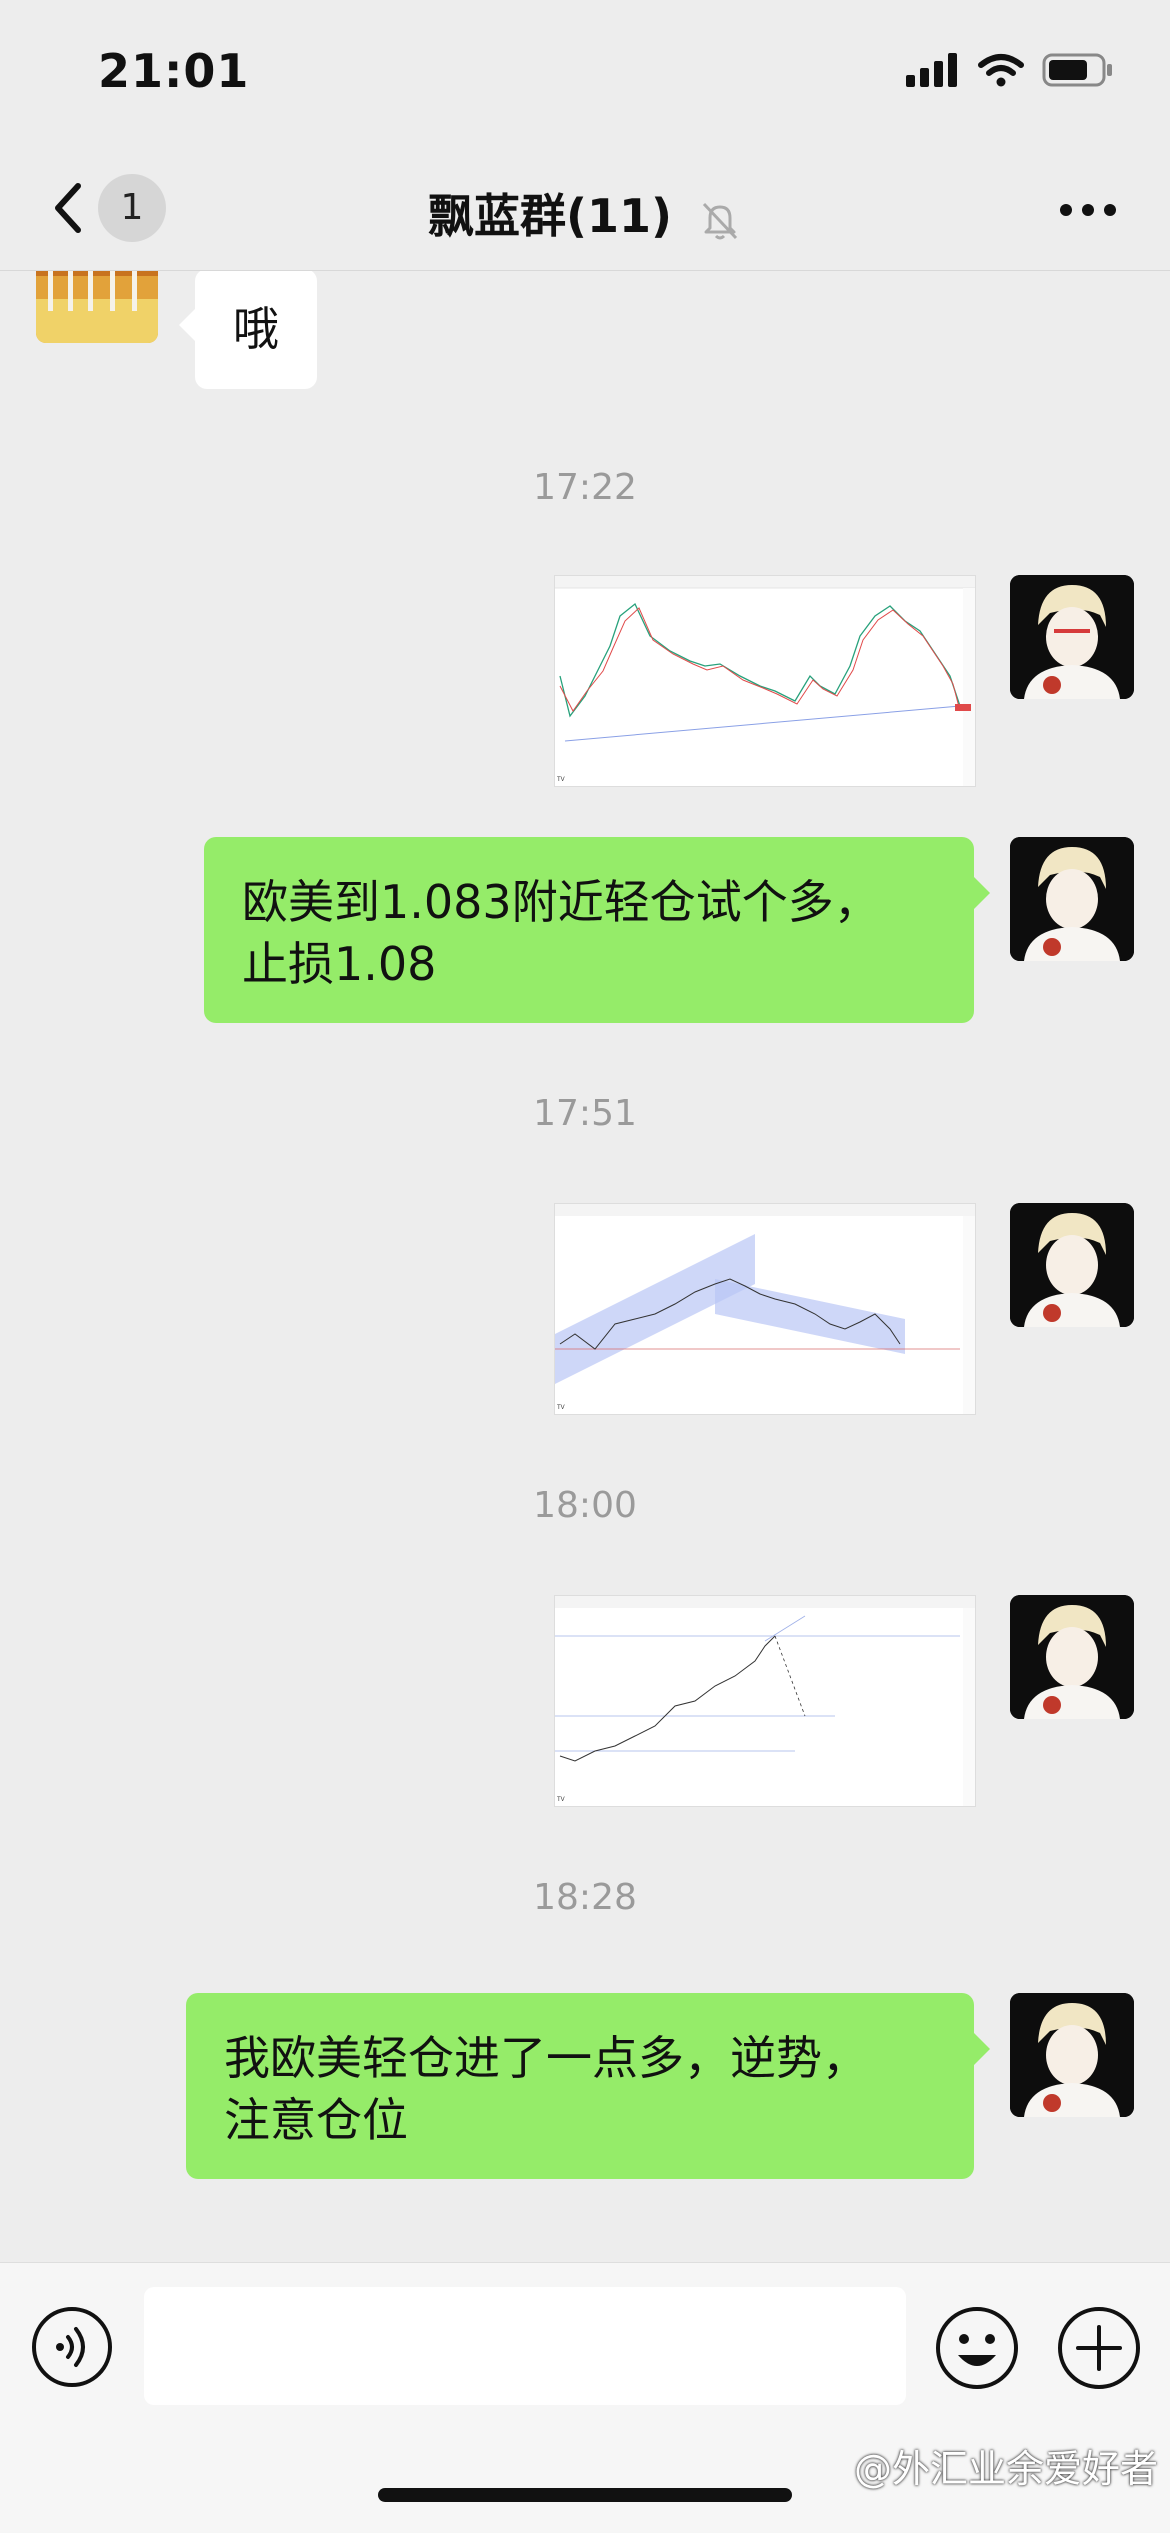 Image resolution: width=1170 pixels, height=2533 pixels. What do you see at coordinates (597, 930) in the screenshot?
I see `message-bubble: 欧美到1.083附近轻仓试个多， 止损1.08` at bounding box center [597, 930].